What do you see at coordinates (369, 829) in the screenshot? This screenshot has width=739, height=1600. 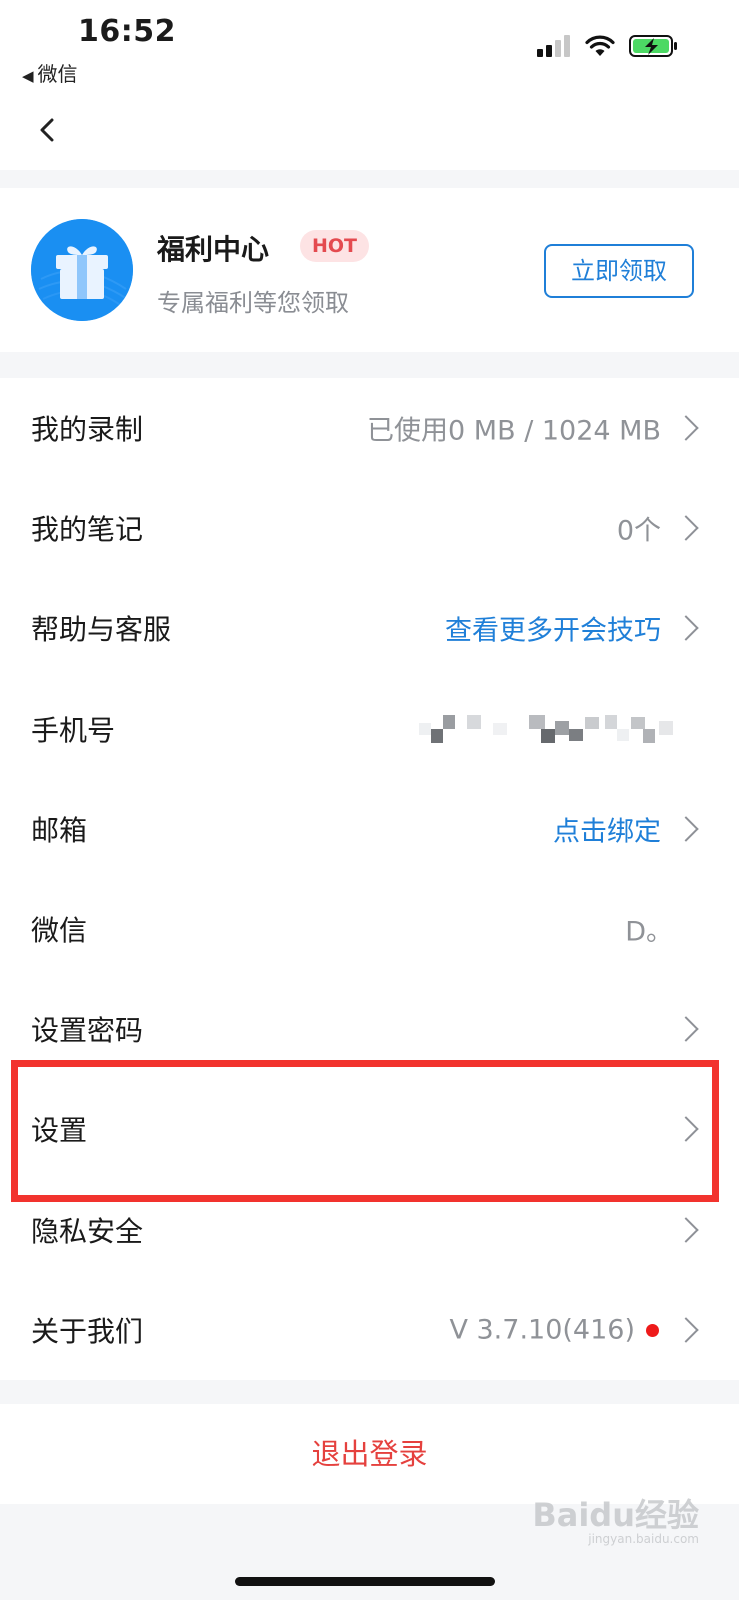 I see `menu-item-email: 邮箱 点击绑定` at bounding box center [369, 829].